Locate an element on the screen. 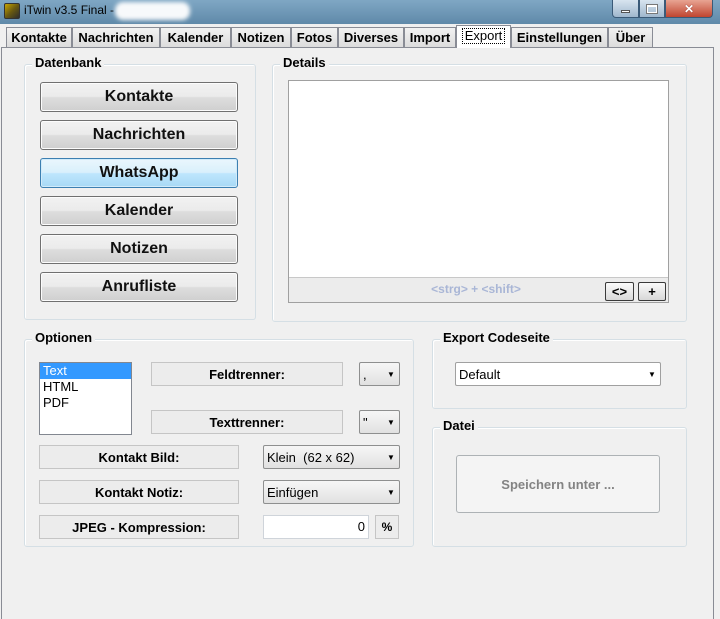 This screenshot has width=720, height=619. tab-nachrichten: Nachrichten is located at coordinates (116, 37).